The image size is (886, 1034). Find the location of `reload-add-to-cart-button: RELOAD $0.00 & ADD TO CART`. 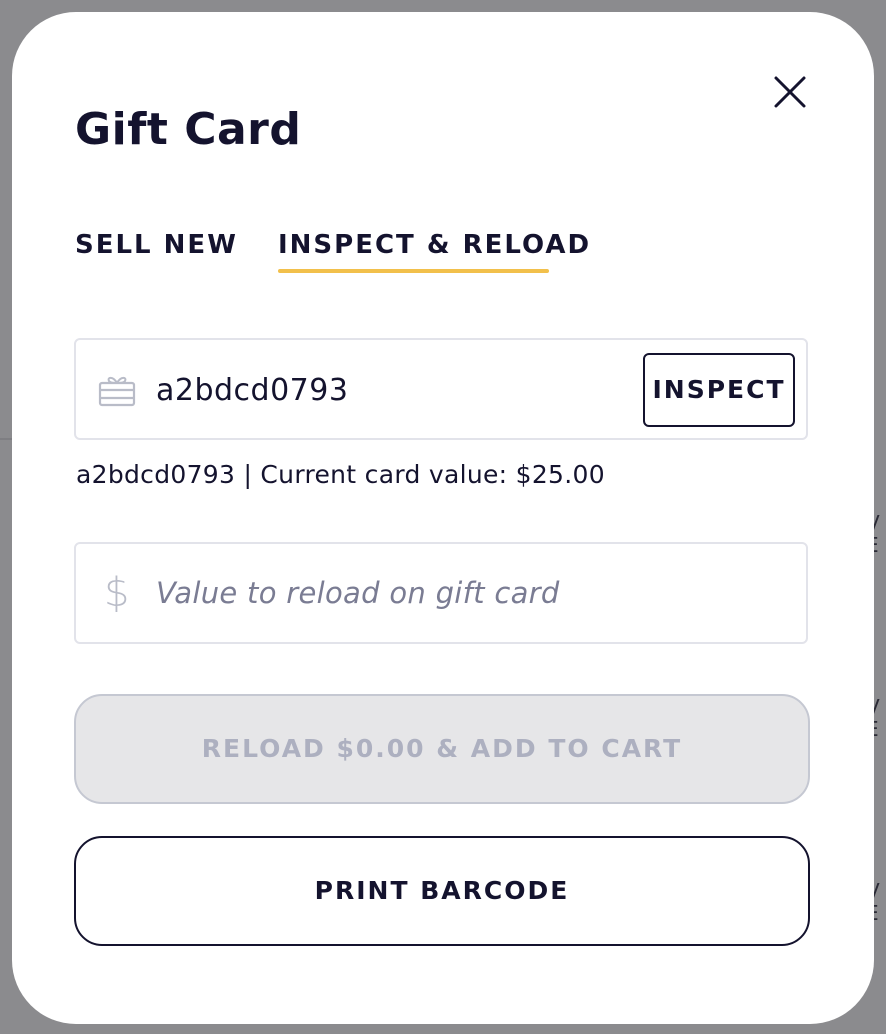

reload-add-to-cart-button: RELOAD $0.00 & ADD TO CART is located at coordinates (442, 749).